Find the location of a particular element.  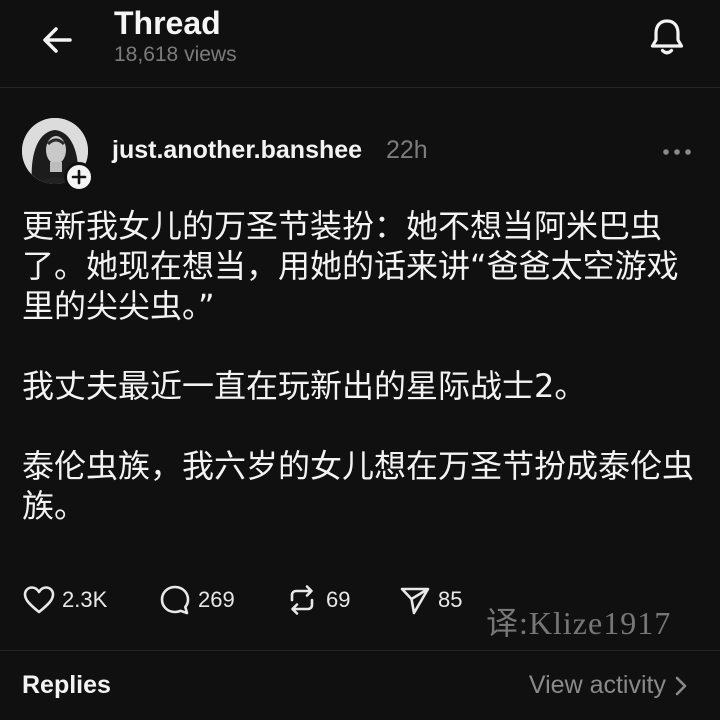

back-button is located at coordinates (58, 40).